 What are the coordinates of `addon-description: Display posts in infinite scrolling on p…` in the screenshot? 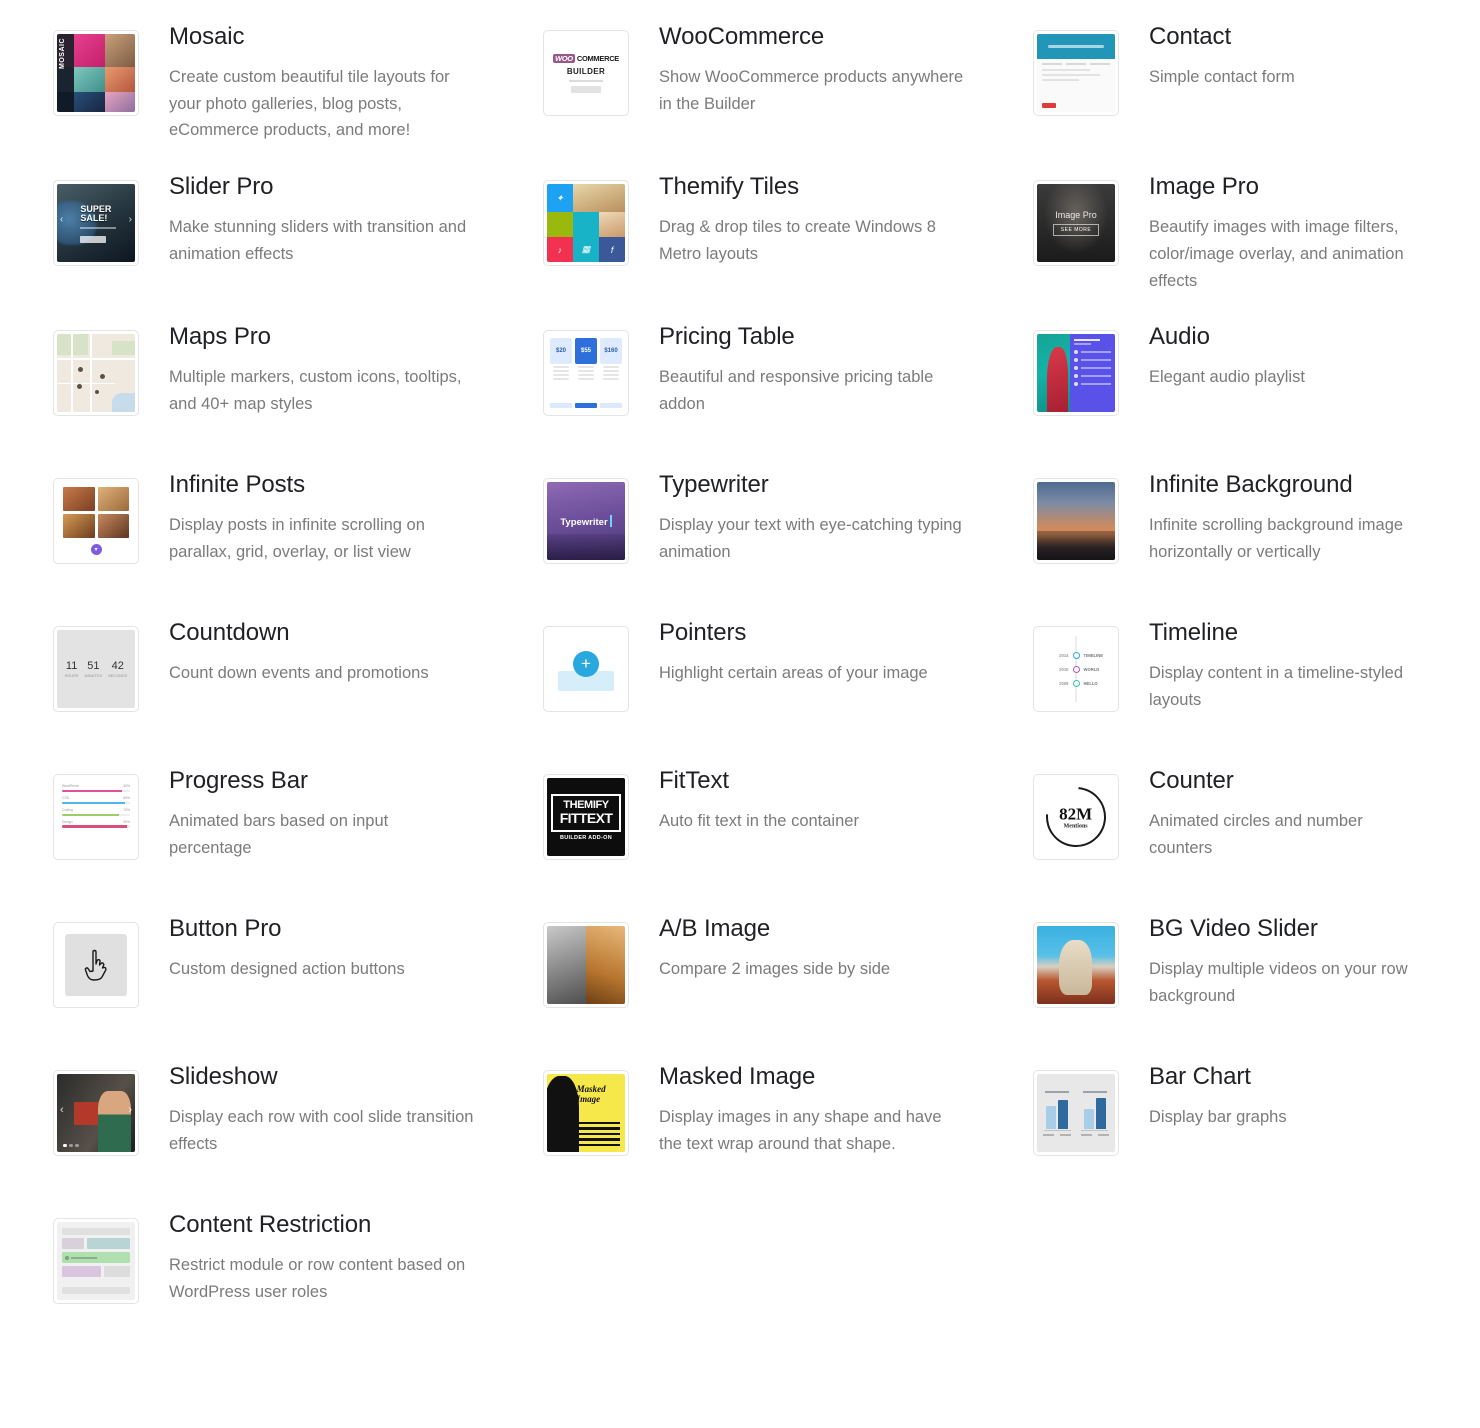 It's located at (297, 539).